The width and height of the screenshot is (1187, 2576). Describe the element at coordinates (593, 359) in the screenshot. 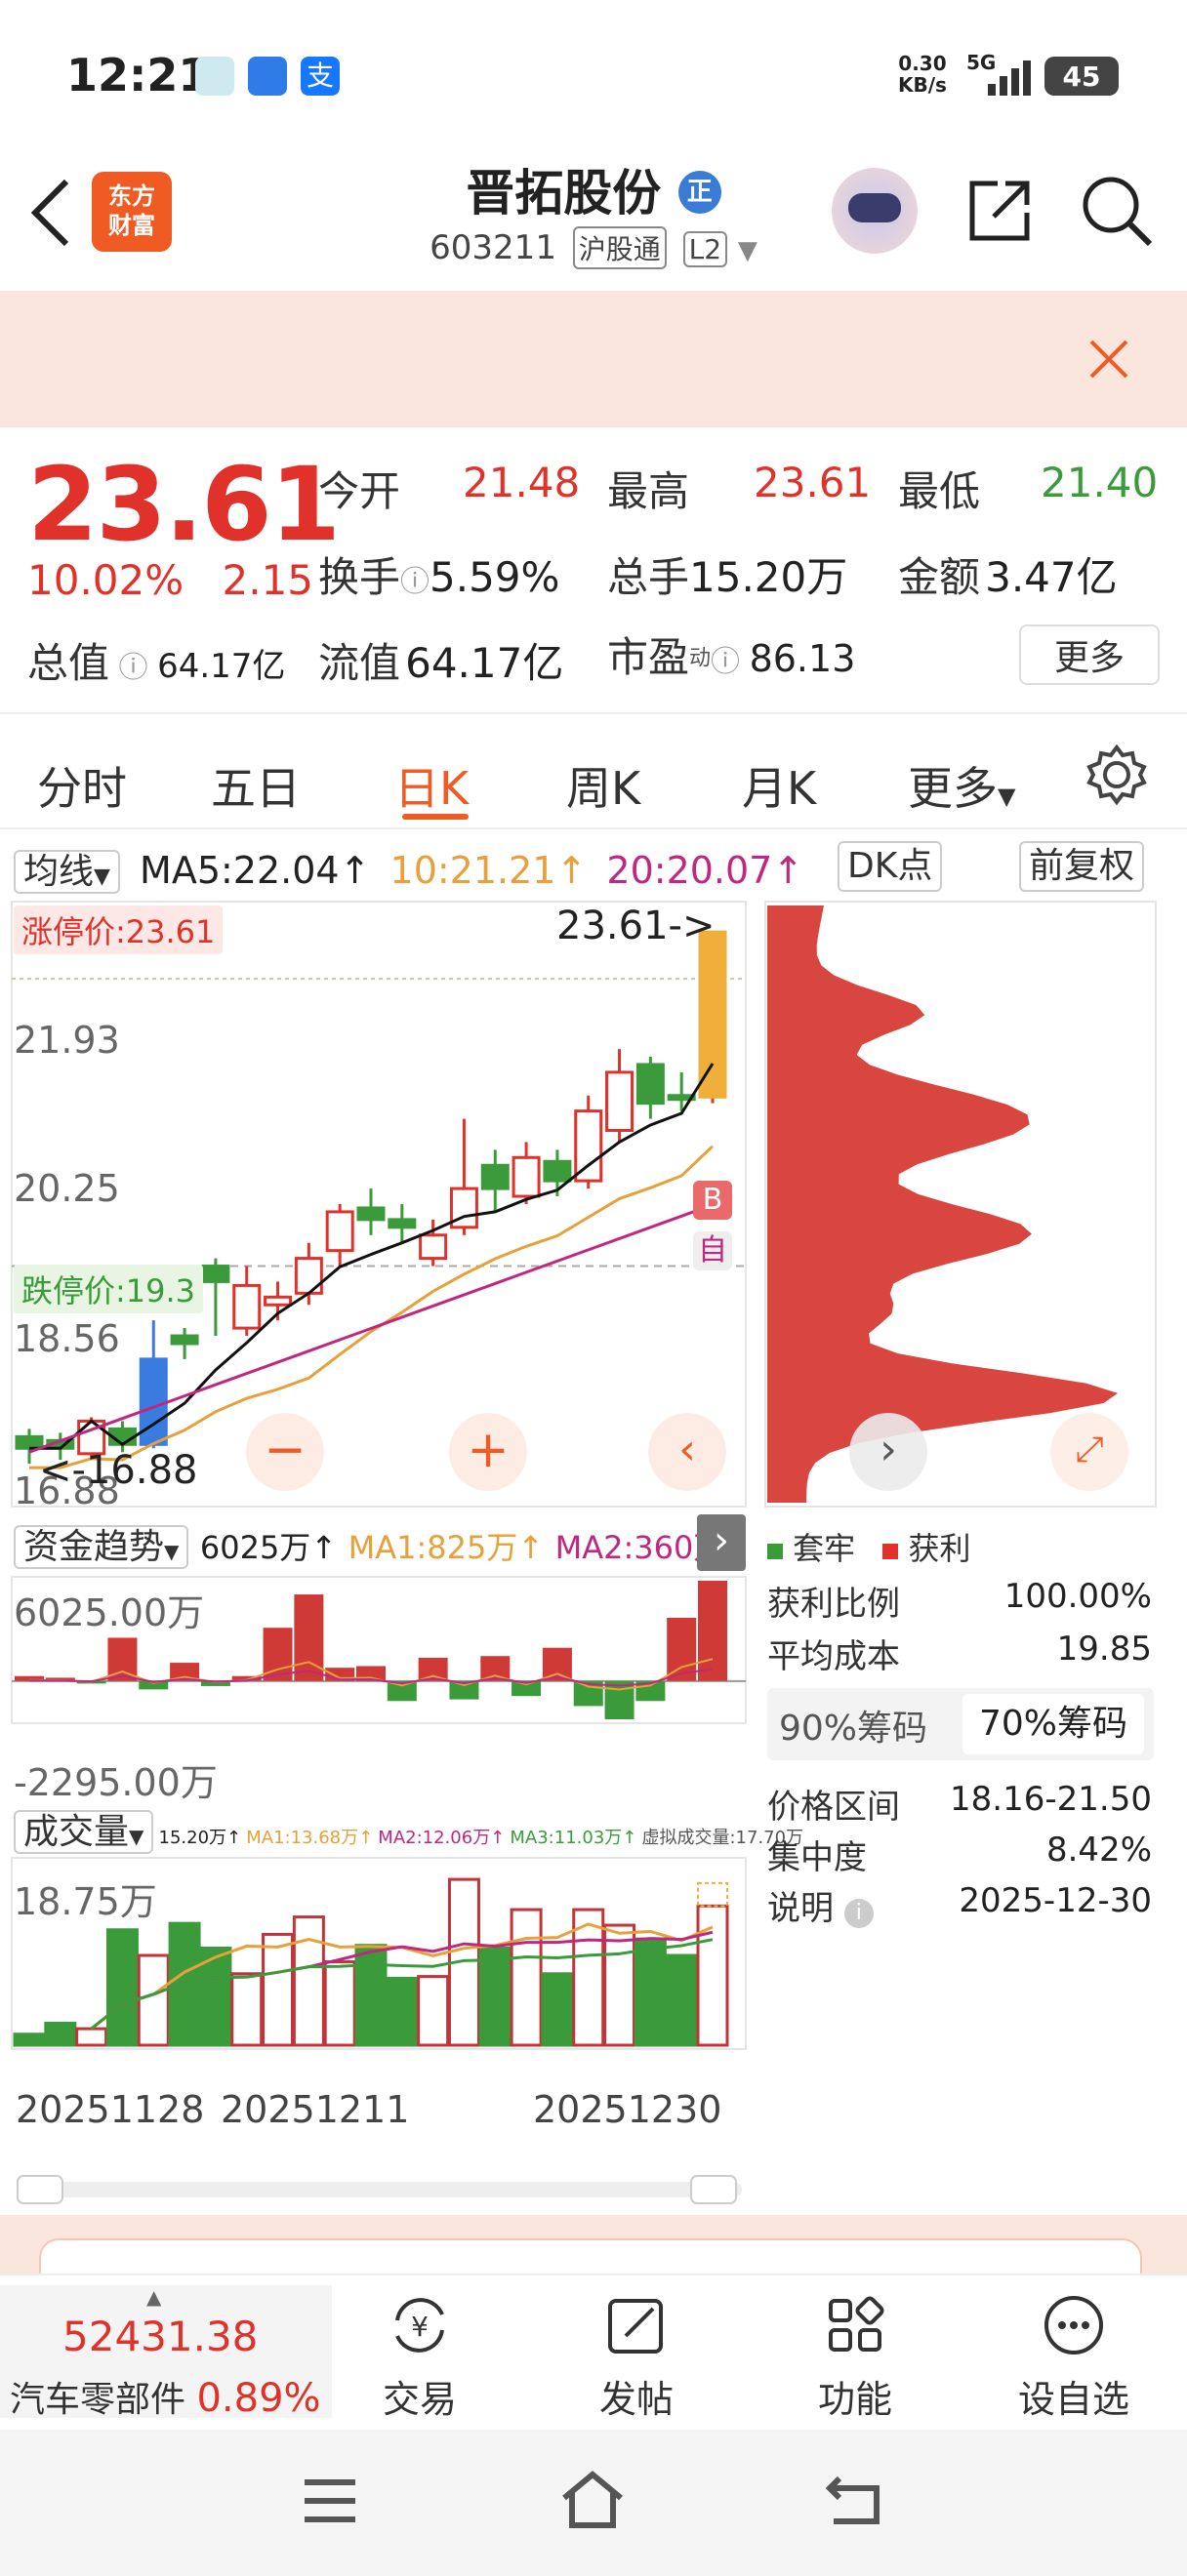

I see `notice-banner` at that location.